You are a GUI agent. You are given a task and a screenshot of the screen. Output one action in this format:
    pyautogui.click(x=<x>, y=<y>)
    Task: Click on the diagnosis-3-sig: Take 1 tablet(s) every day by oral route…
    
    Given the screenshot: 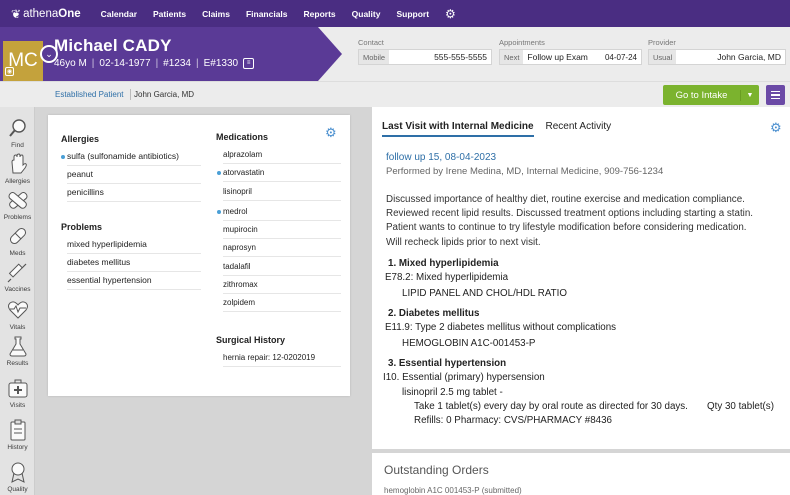 What is the action you would take?
    pyautogui.click(x=551, y=406)
    